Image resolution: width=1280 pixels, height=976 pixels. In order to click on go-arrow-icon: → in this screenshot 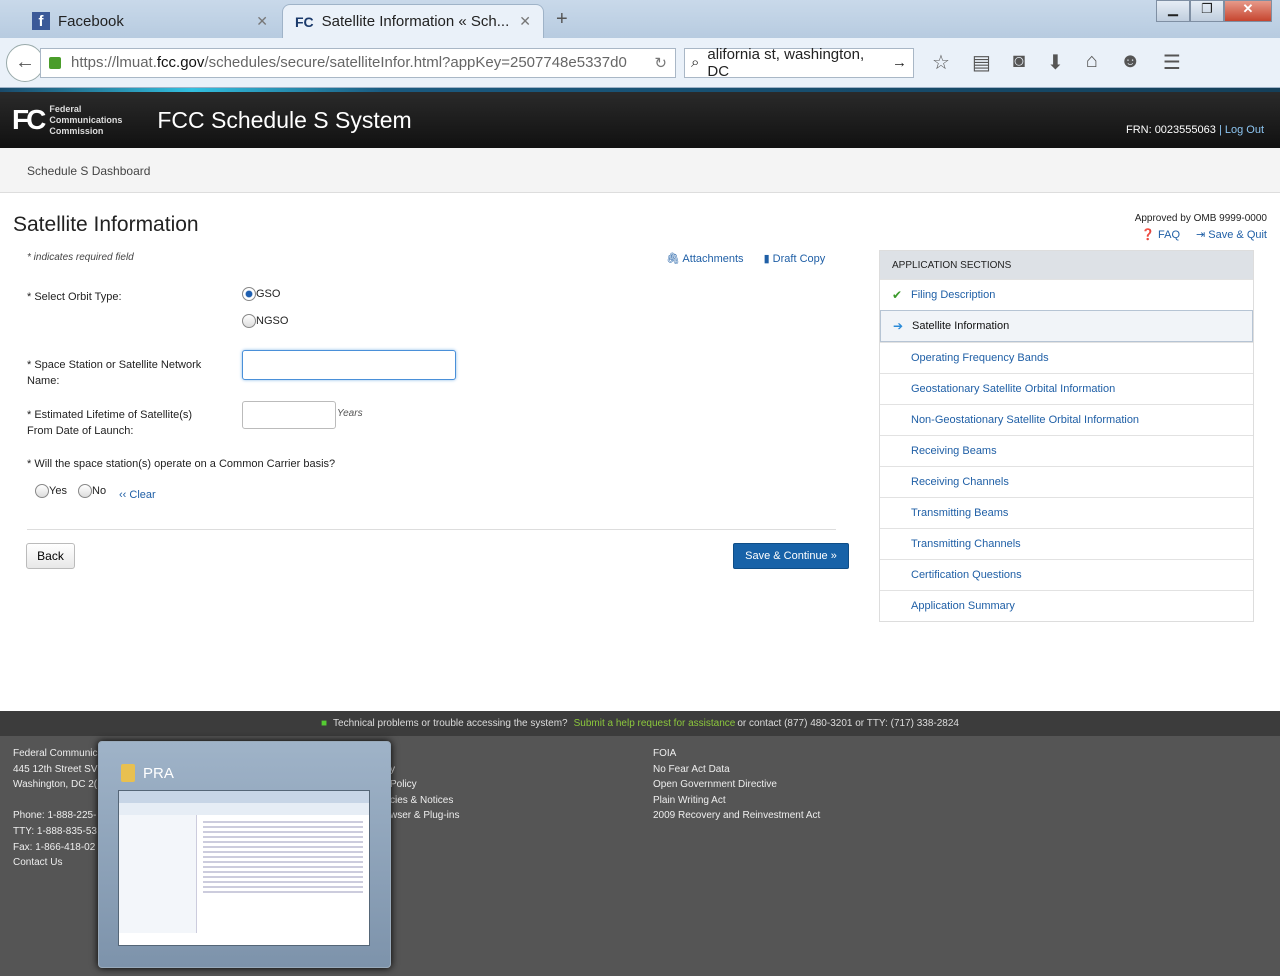, I will do `click(899, 62)`.